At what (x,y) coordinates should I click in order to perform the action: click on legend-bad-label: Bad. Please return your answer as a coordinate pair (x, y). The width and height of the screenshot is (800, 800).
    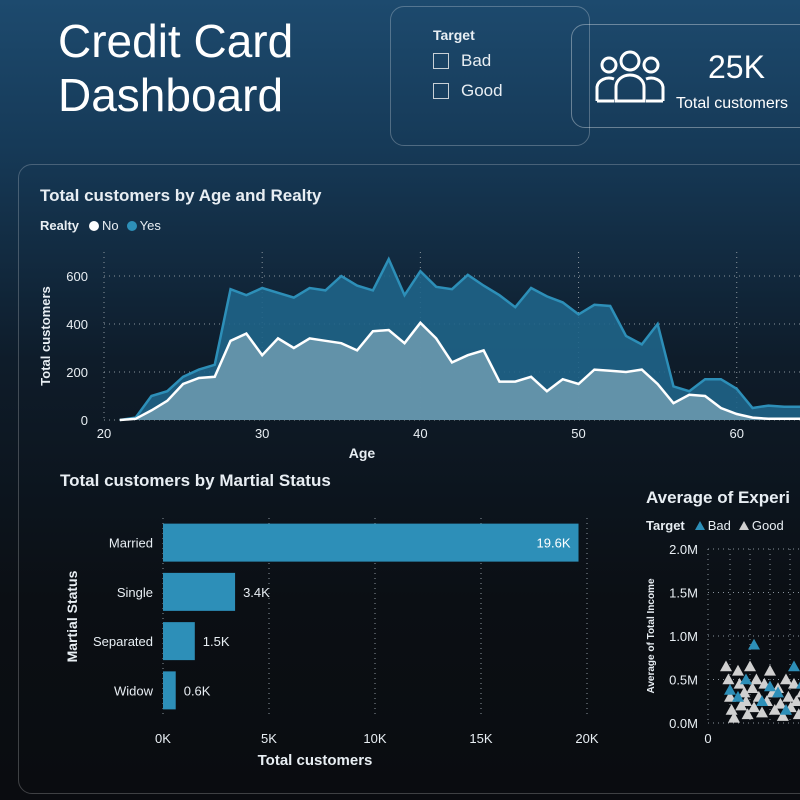
    Looking at the image, I should click on (719, 525).